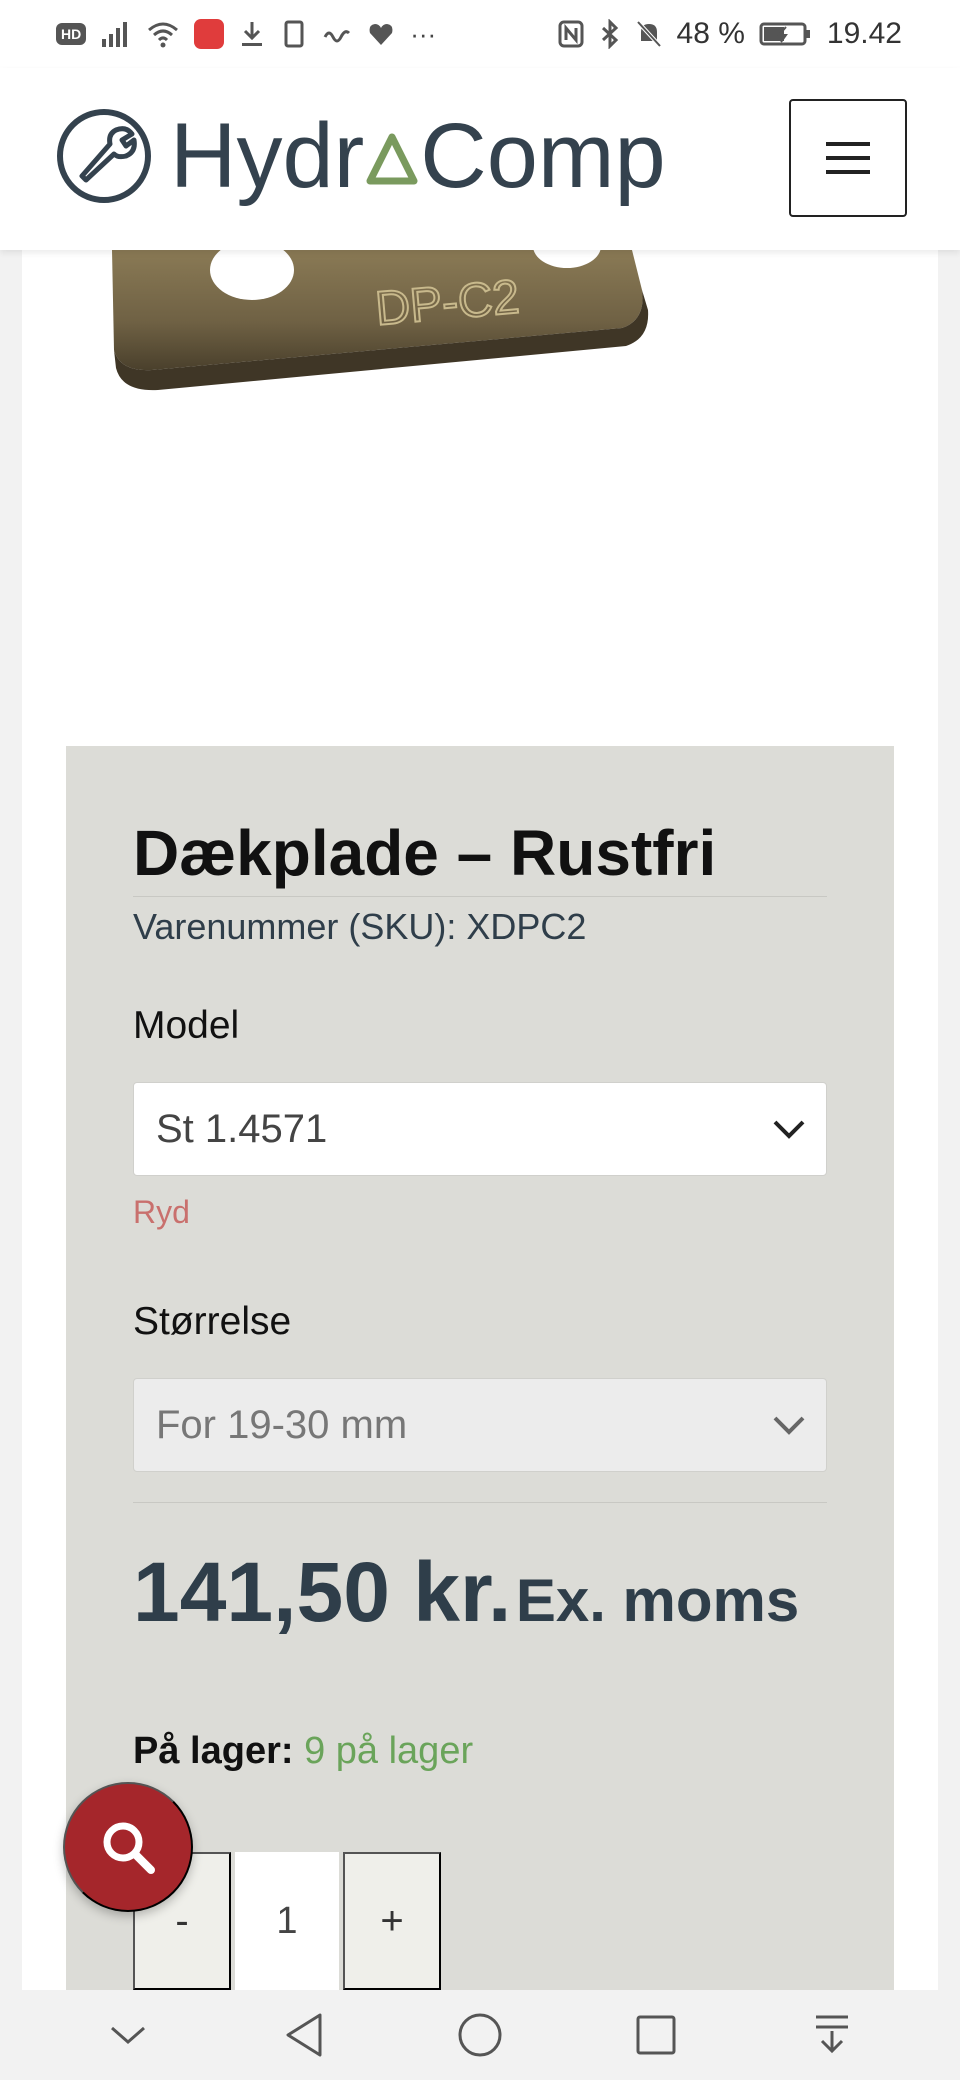 Image resolution: width=960 pixels, height=2080 pixels. I want to click on hydracomp-logo: Hydr Comp, so click(418, 156).